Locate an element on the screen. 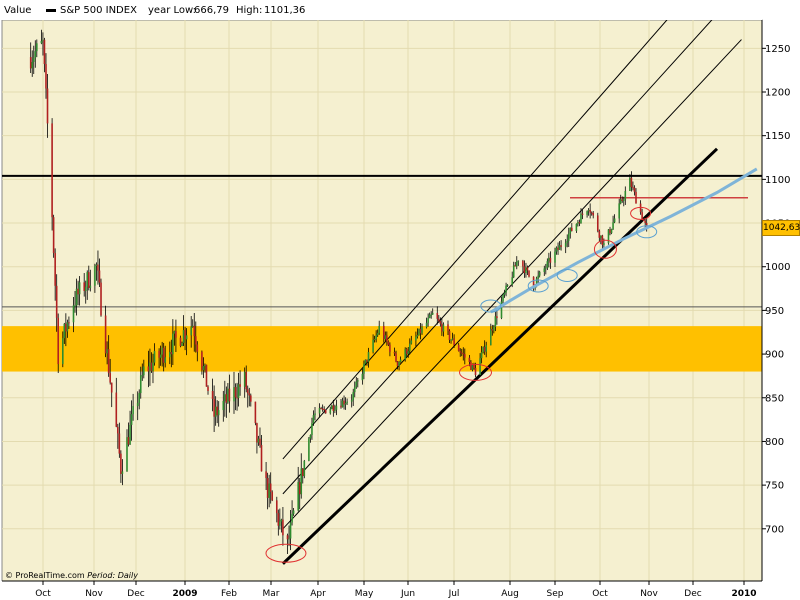 This screenshot has height=600, width=800. y-tick-label: 950 is located at coordinates (774, 311).